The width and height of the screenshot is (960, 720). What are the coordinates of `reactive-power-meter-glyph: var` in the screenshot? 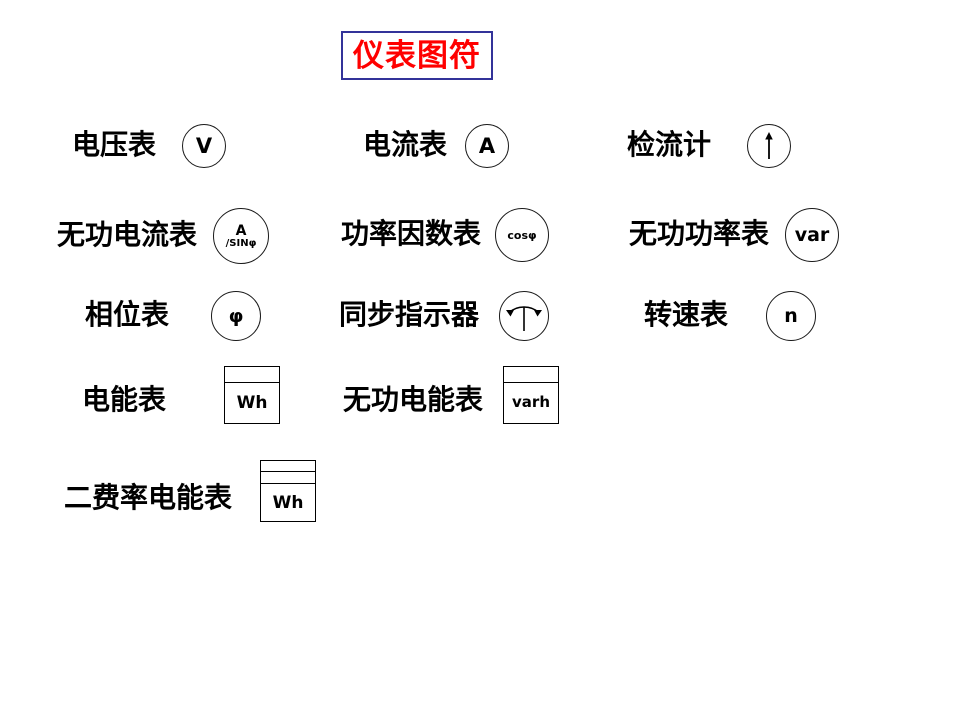 It's located at (812, 234).